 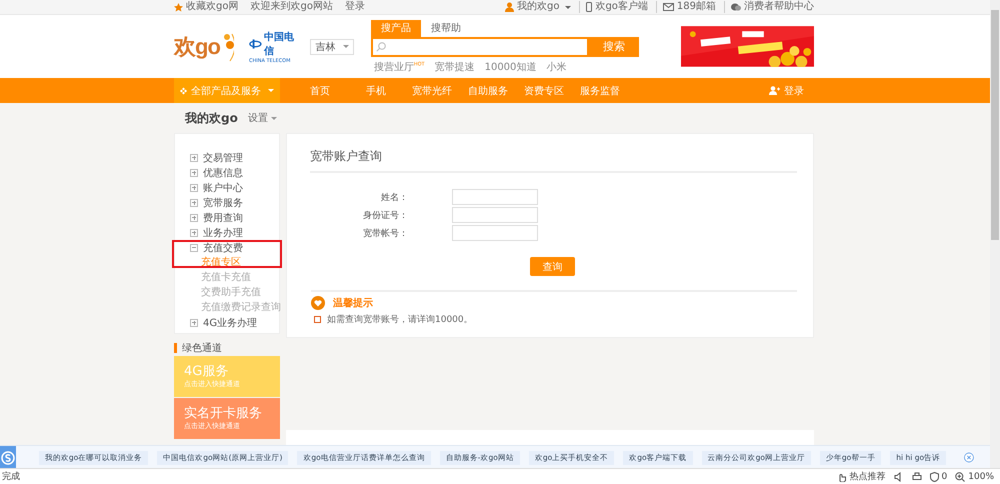 What do you see at coordinates (696, 7) in the screenshot?
I see `top-link: 189邮箱` at bounding box center [696, 7].